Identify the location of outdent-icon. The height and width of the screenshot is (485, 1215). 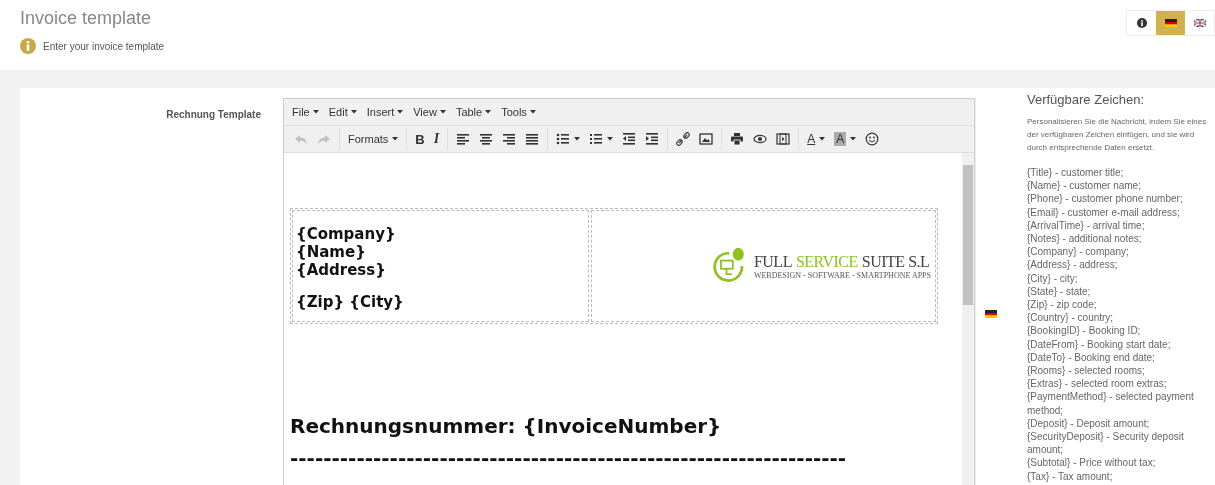
(629, 139).